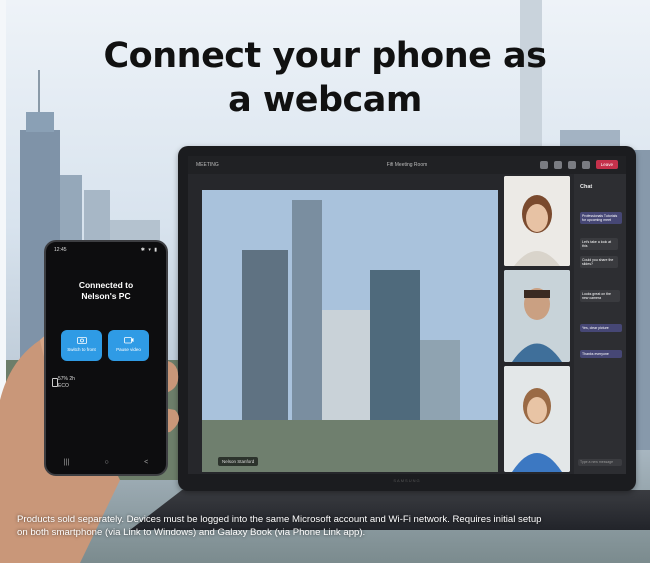 Image resolution: width=650 pixels, height=563 pixels. I want to click on headline-line-1: Connect your phone as, so click(325, 56).